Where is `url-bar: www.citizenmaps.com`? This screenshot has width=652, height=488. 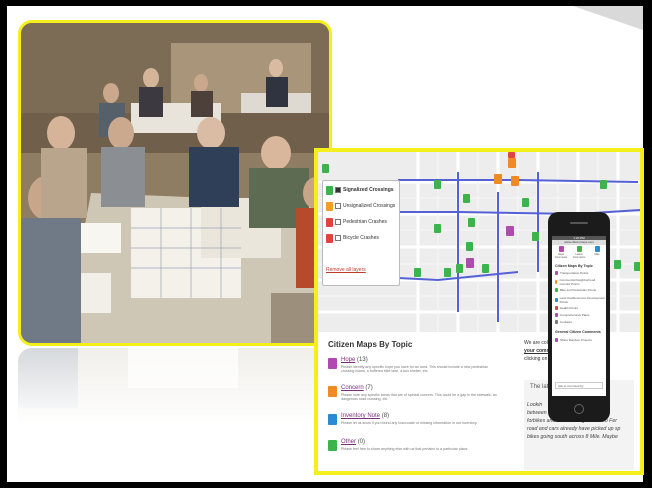 url-bar: www.citizenmaps.com is located at coordinates (579, 242).